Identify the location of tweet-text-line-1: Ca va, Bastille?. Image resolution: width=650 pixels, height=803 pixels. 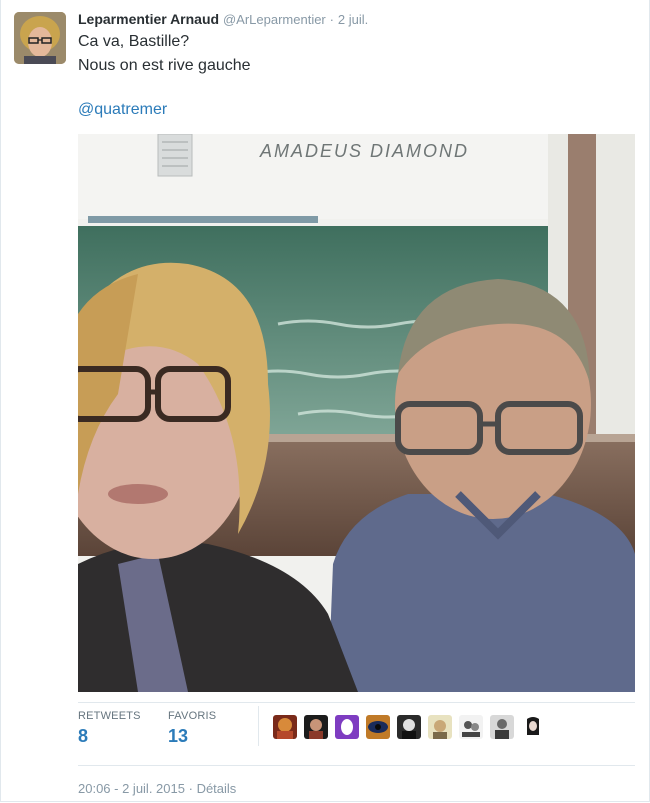
(134, 41).